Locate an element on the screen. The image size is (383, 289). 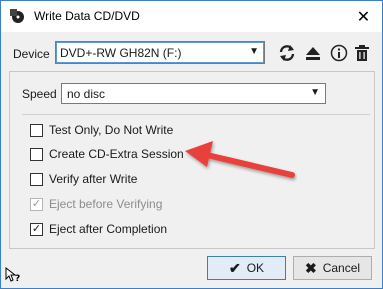
device-selected-value: DVD+-RW GH82N (F:) is located at coordinates (121, 53).